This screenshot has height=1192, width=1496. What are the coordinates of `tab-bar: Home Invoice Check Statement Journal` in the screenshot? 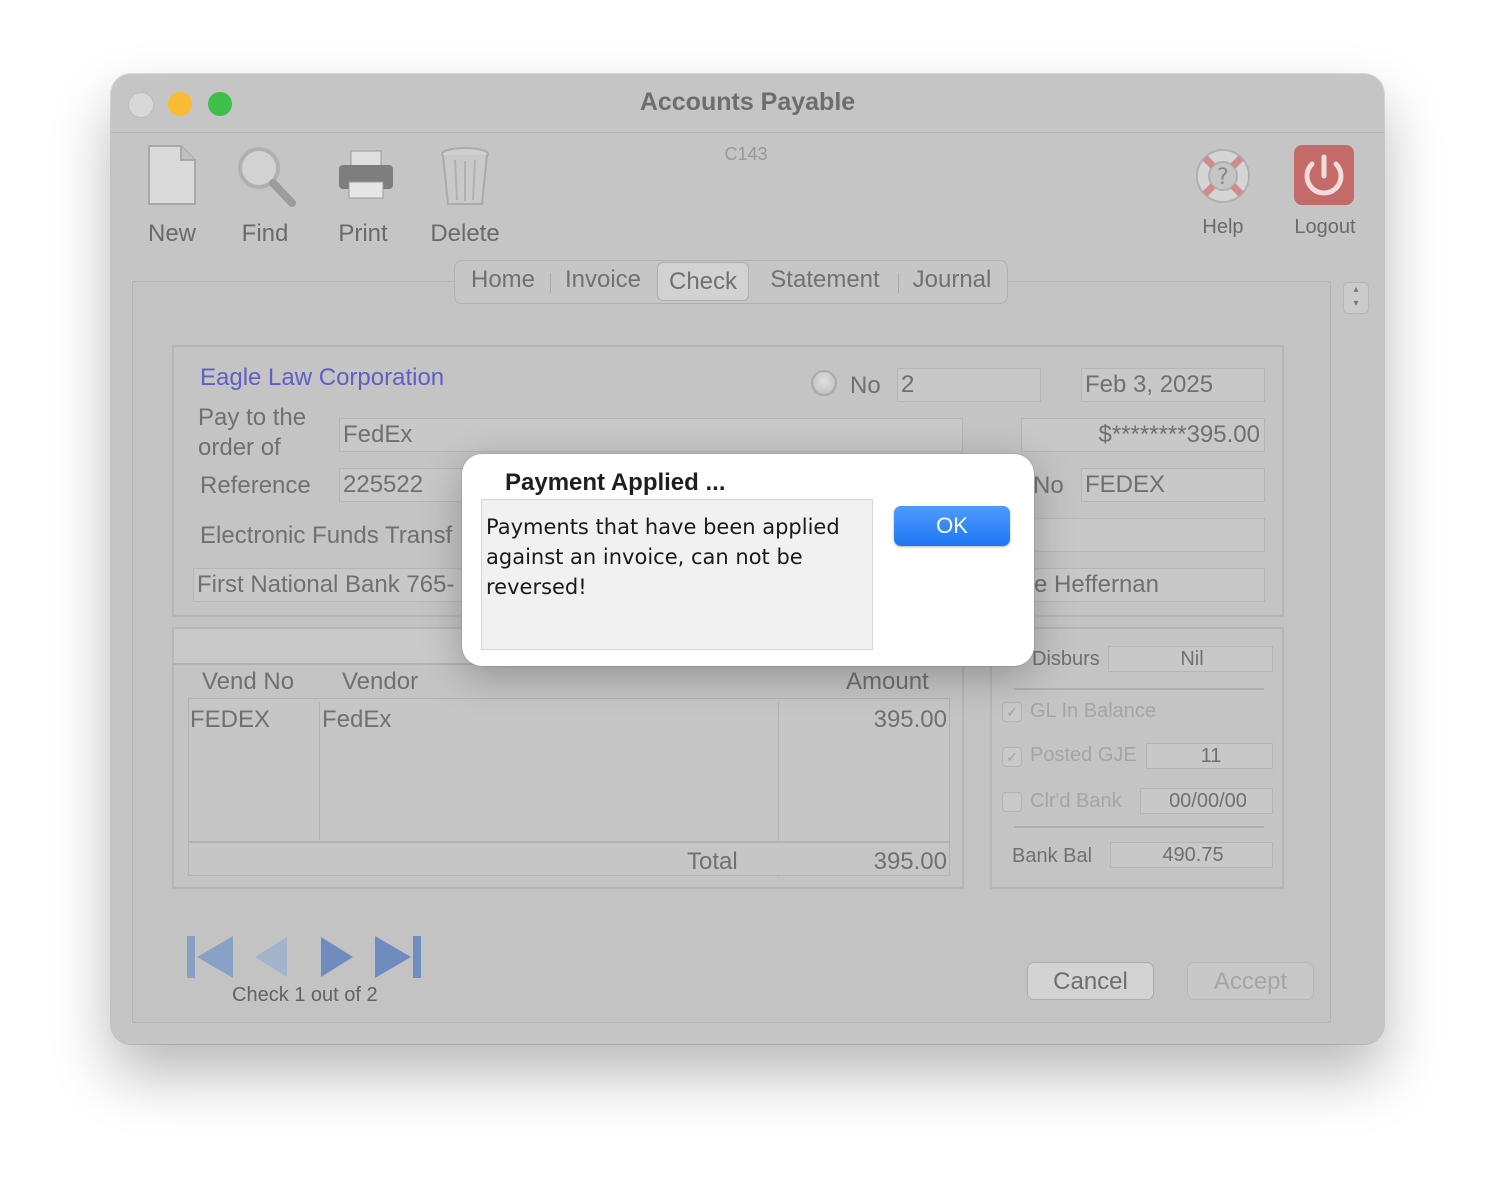 It's located at (731, 282).